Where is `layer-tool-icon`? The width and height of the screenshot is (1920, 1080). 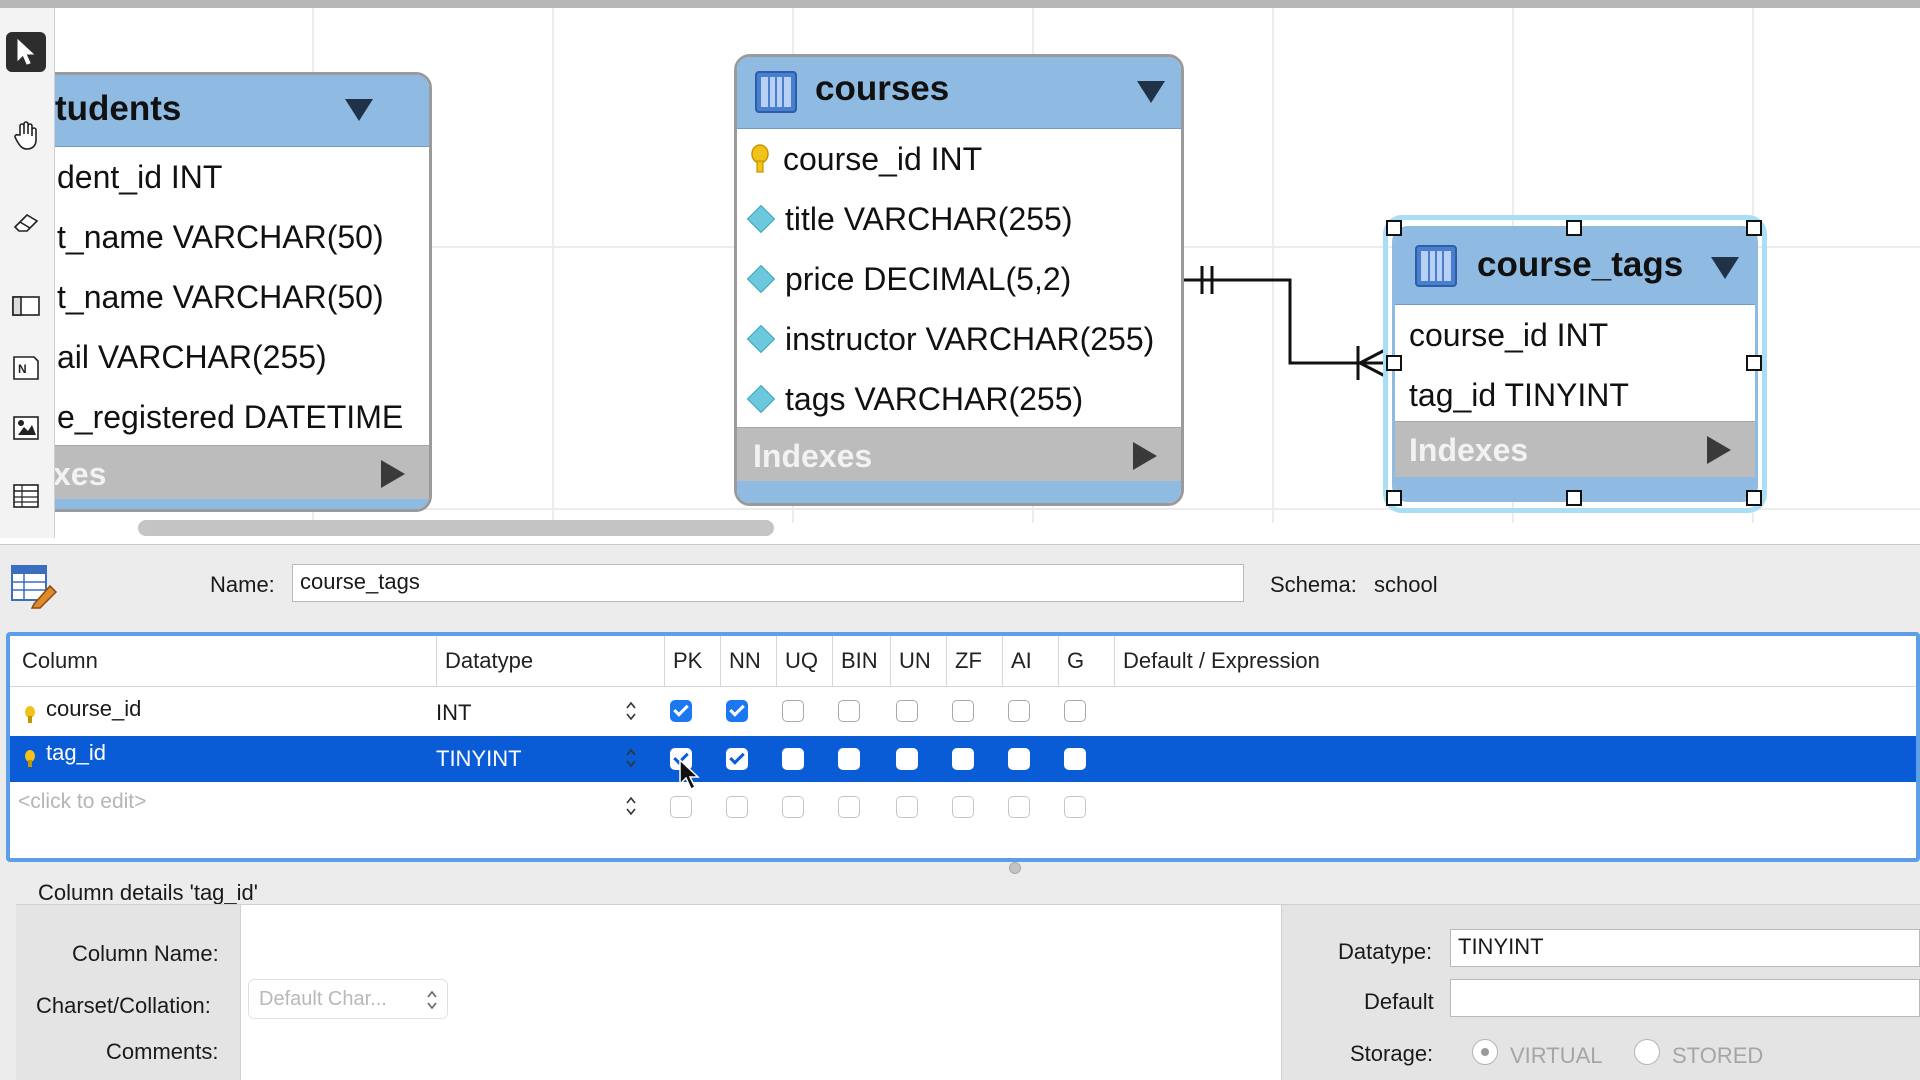 layer-tool-icon is located at coordinates (26, 306).